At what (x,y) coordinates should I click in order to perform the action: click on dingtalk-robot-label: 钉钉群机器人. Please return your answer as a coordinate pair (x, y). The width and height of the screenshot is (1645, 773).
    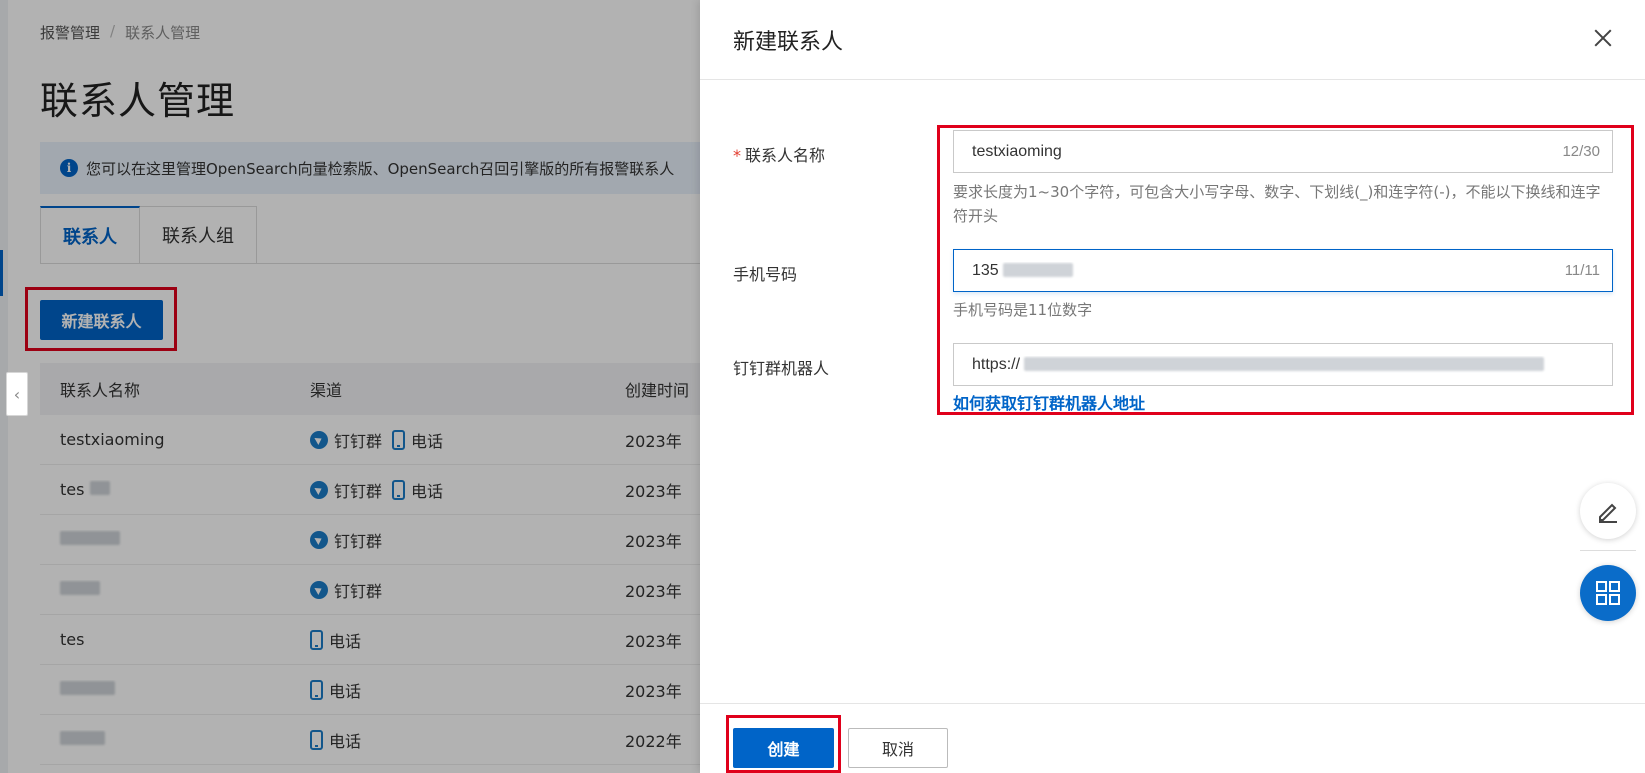
    Looking at the image, I should click on (781, 368).